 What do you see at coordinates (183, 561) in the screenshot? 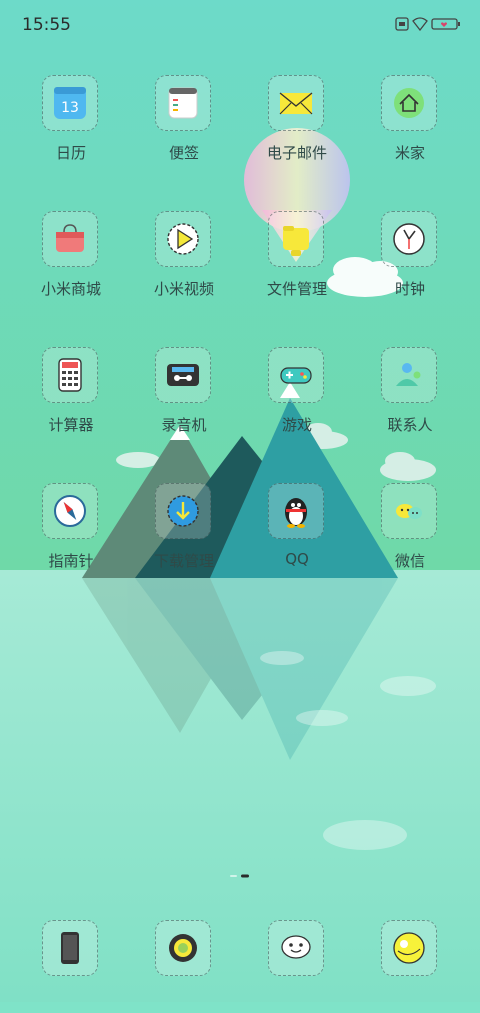
I see `app-label: 下载管理` at bounding box center [183, 561].